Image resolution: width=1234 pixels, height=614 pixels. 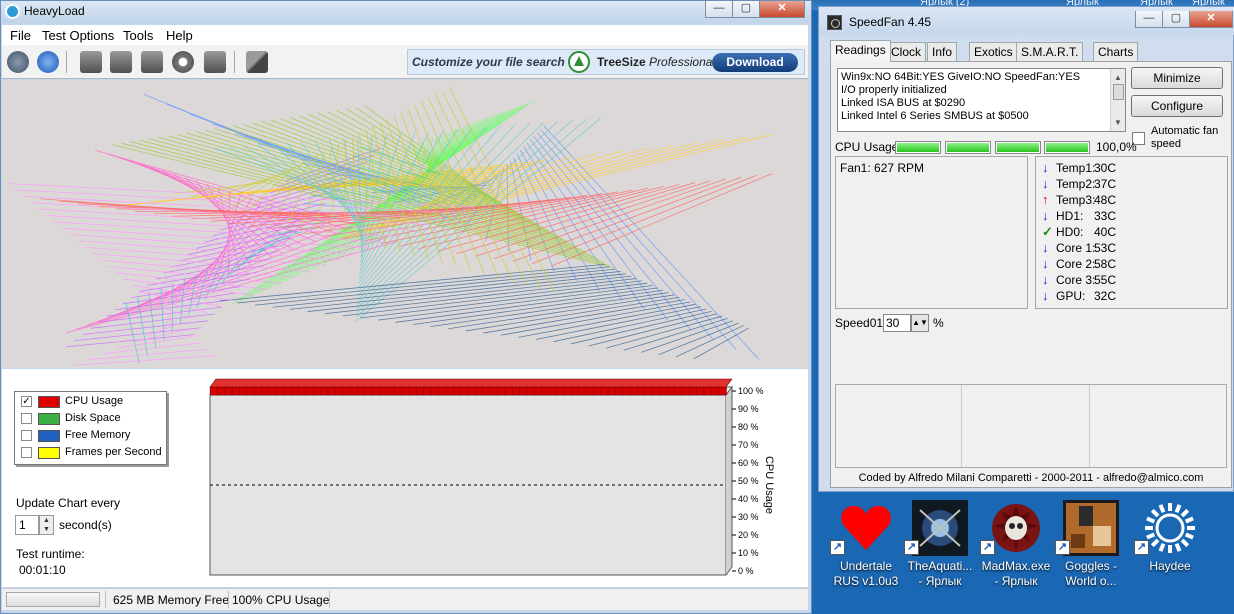 What do you see at coordinates (1118, 122) in the screenshot?
I see `scroll-down-icon: ▼` at bounding box center [1118, 122].